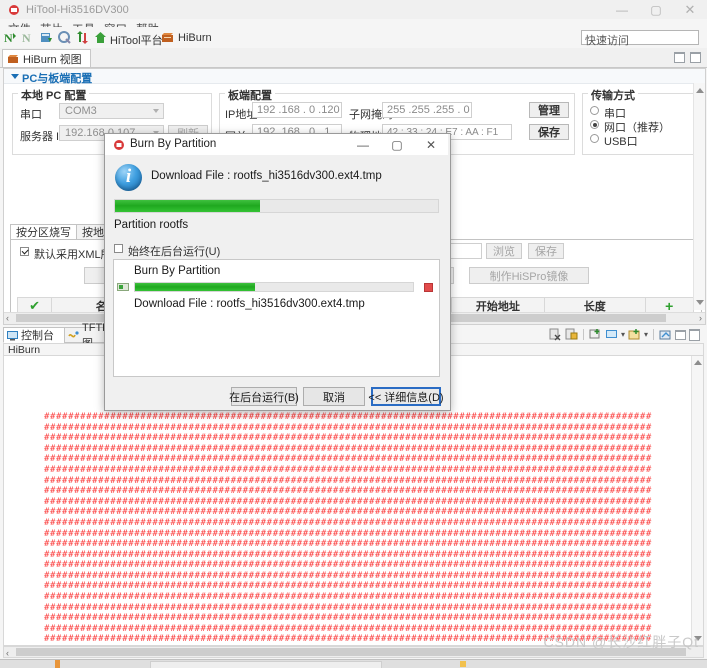 The image size is (707, 668). I want to click on console-maximize-icon, so click(694, 334).